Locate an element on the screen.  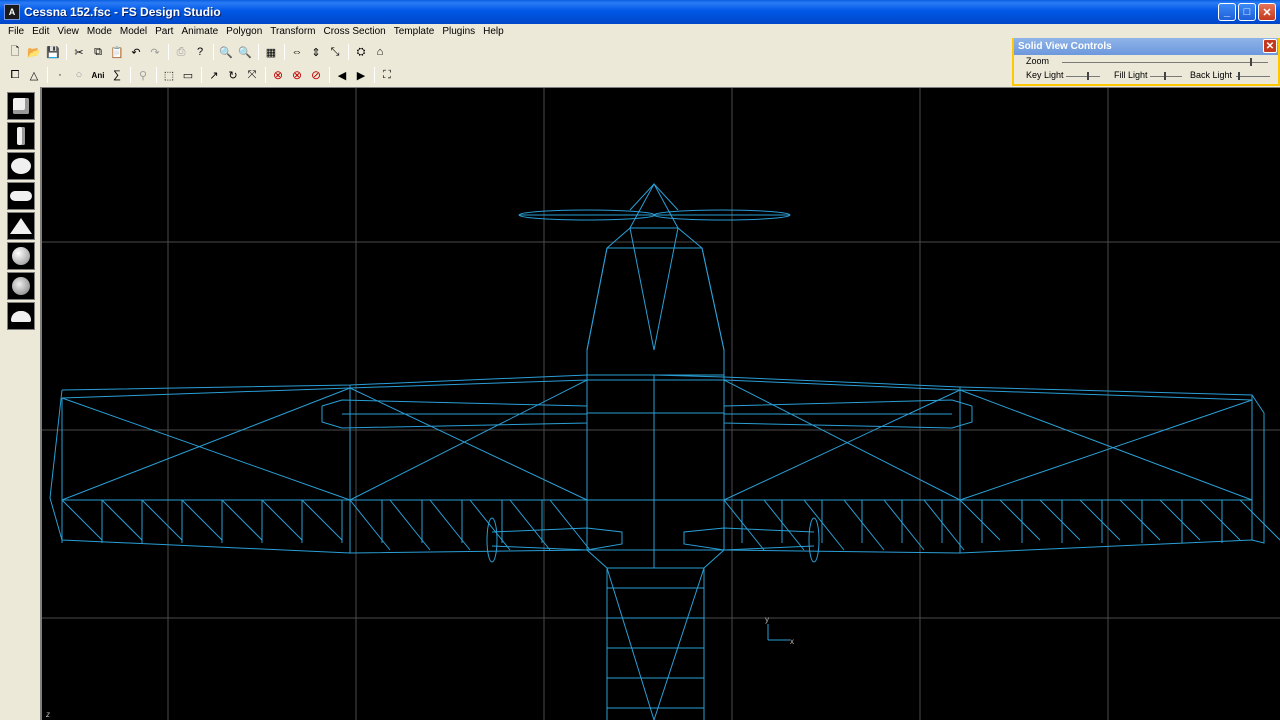
faceted-sphere-tool-icon is located at coordinates (21, 286).